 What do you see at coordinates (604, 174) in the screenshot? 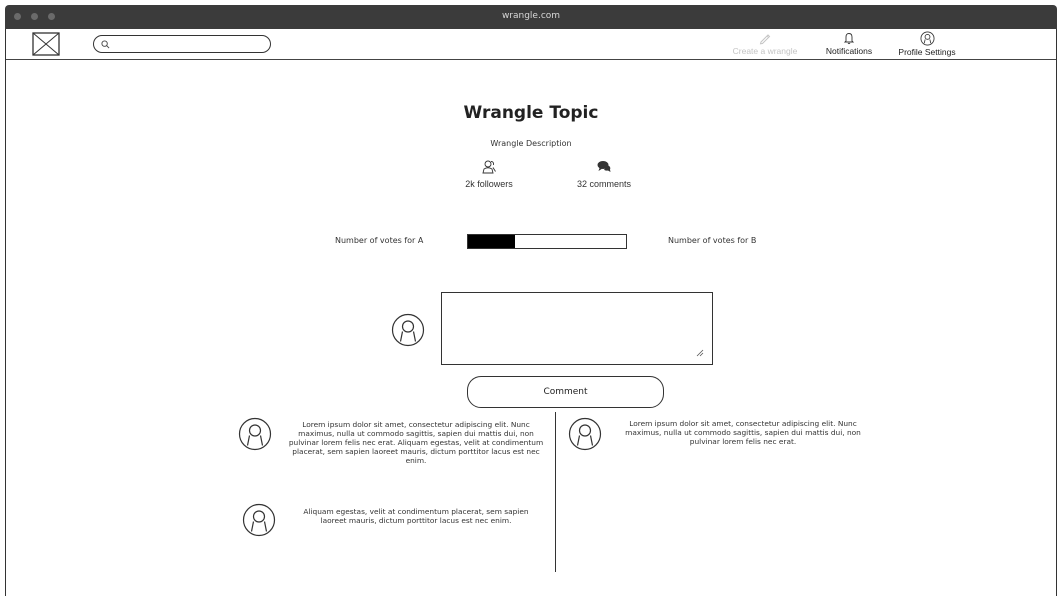
I see `comments-stat: 32 comments` at bounding box center [604, 174].